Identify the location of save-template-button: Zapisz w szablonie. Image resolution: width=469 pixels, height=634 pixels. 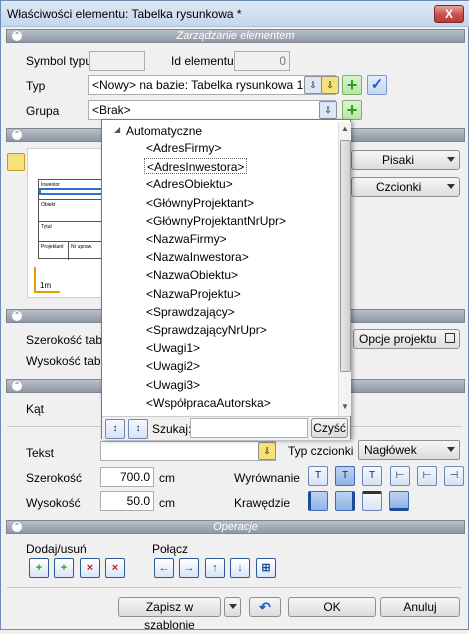
(169, 614).